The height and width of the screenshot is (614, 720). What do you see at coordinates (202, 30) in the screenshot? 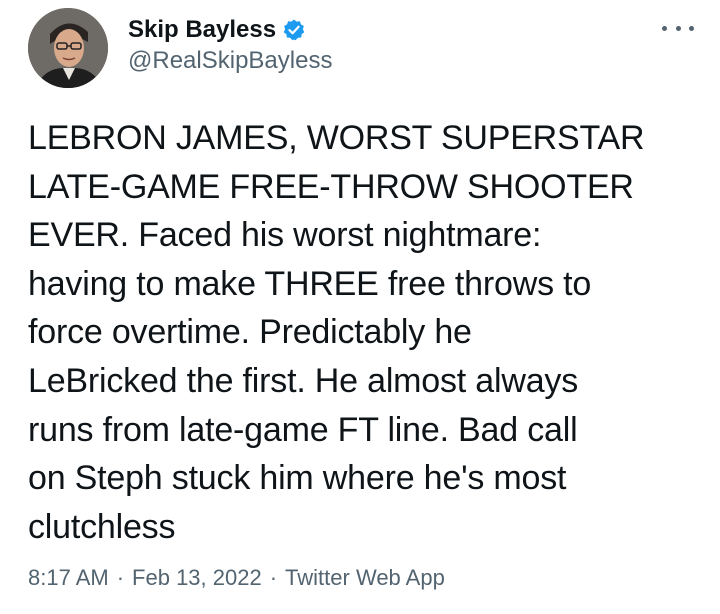
I see `author-display-name: Skip Bayless` at bounding box center [202, 30].